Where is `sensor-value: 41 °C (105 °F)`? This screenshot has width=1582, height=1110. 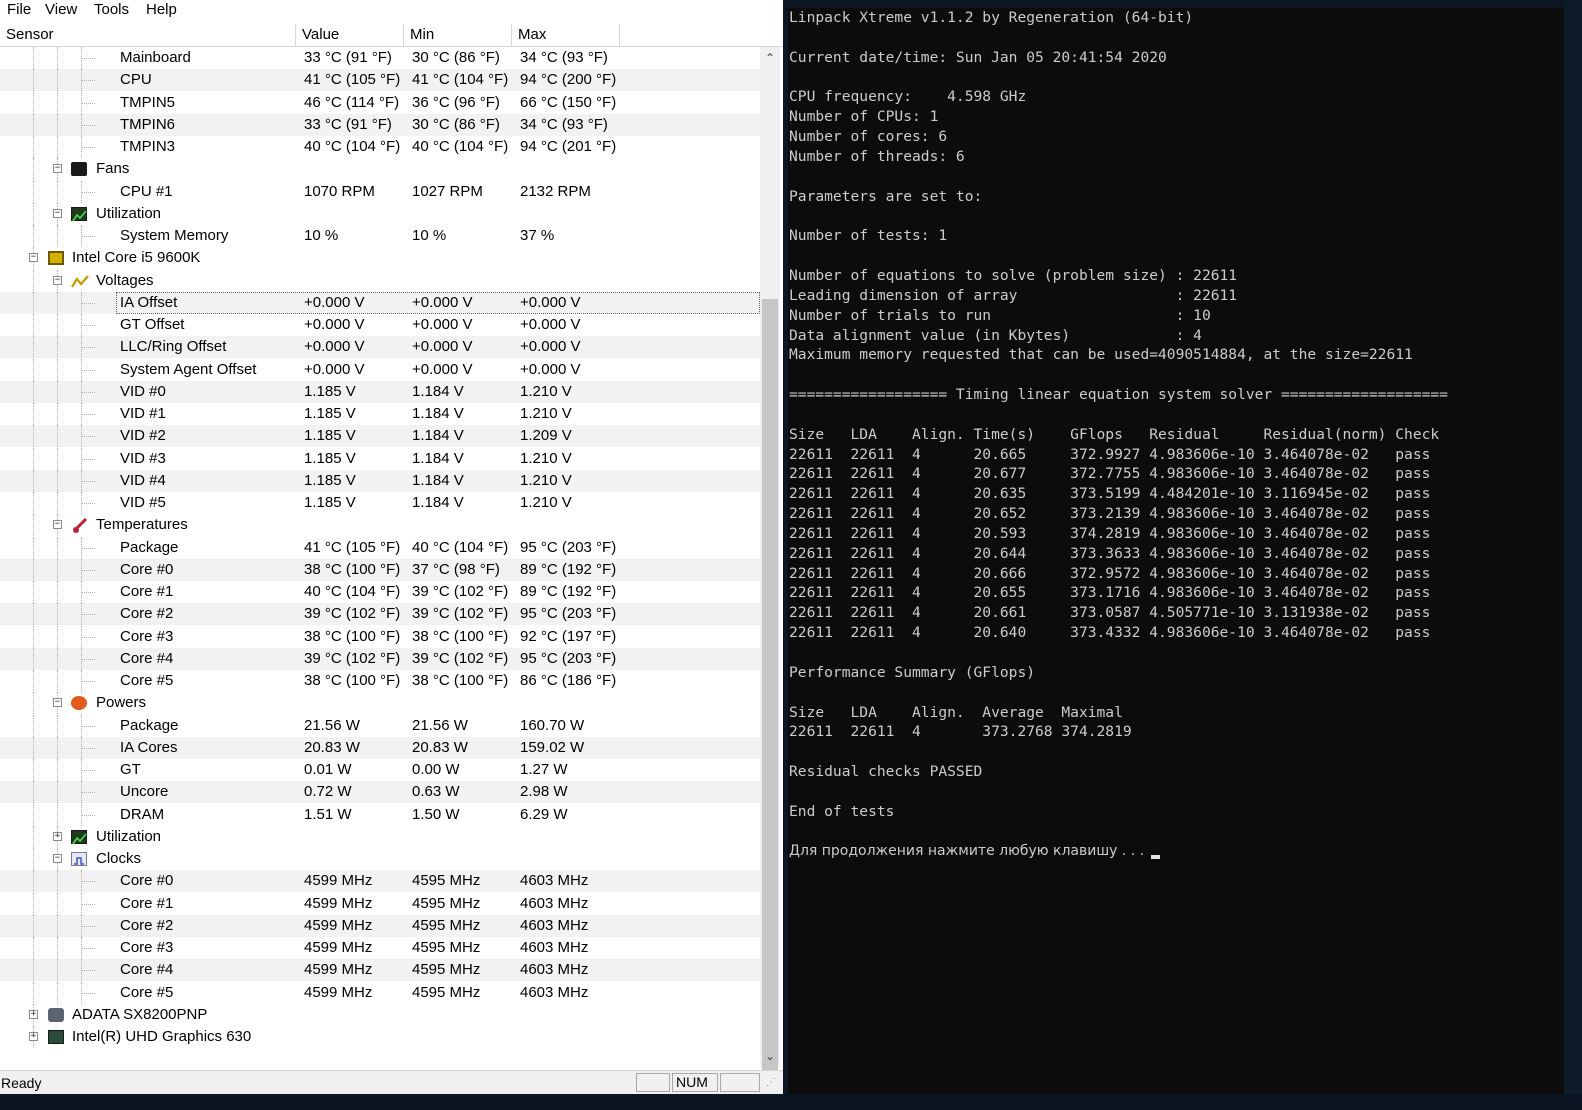 sensor-value: 41 °C (105 °F) is located at coordinates (352, 547).